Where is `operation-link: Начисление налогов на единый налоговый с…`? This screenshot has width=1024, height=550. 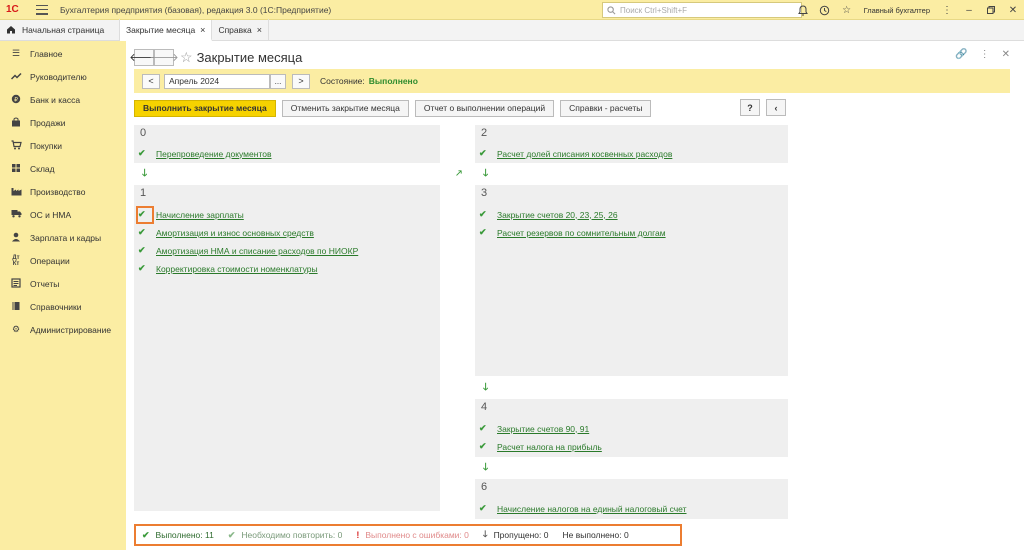
operation-link: Начисление налогов на единый налоговый с… is located at coordinates (592, 509).